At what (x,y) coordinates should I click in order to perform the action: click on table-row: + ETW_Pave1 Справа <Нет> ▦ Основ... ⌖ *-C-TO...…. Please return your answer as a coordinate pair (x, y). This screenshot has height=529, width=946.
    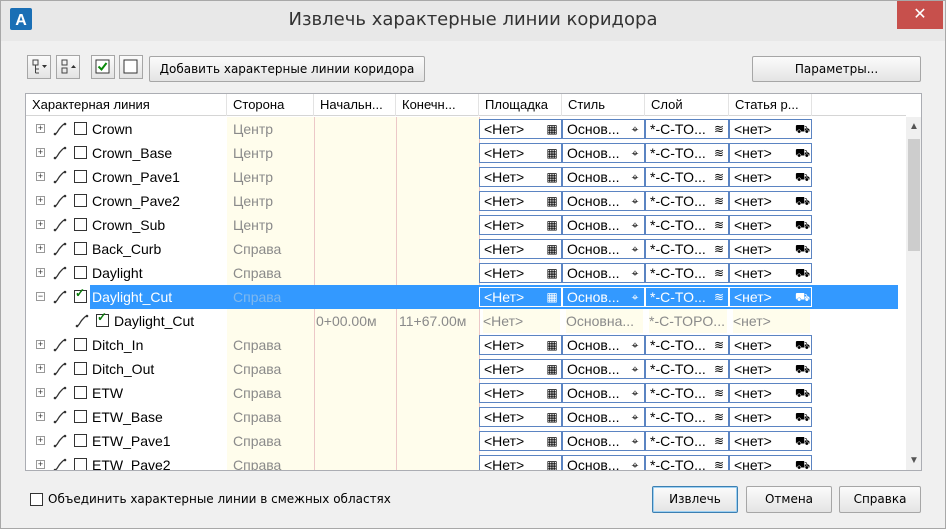
    Looking at the image, I should click on (462, 441).